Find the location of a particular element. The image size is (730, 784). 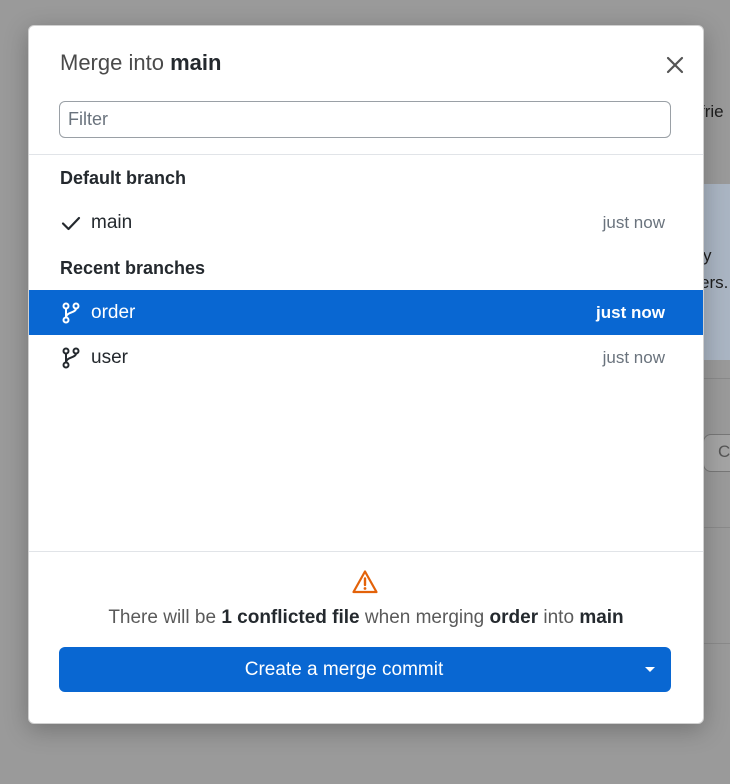

target-branch: main is located at coordinates (601, 617).